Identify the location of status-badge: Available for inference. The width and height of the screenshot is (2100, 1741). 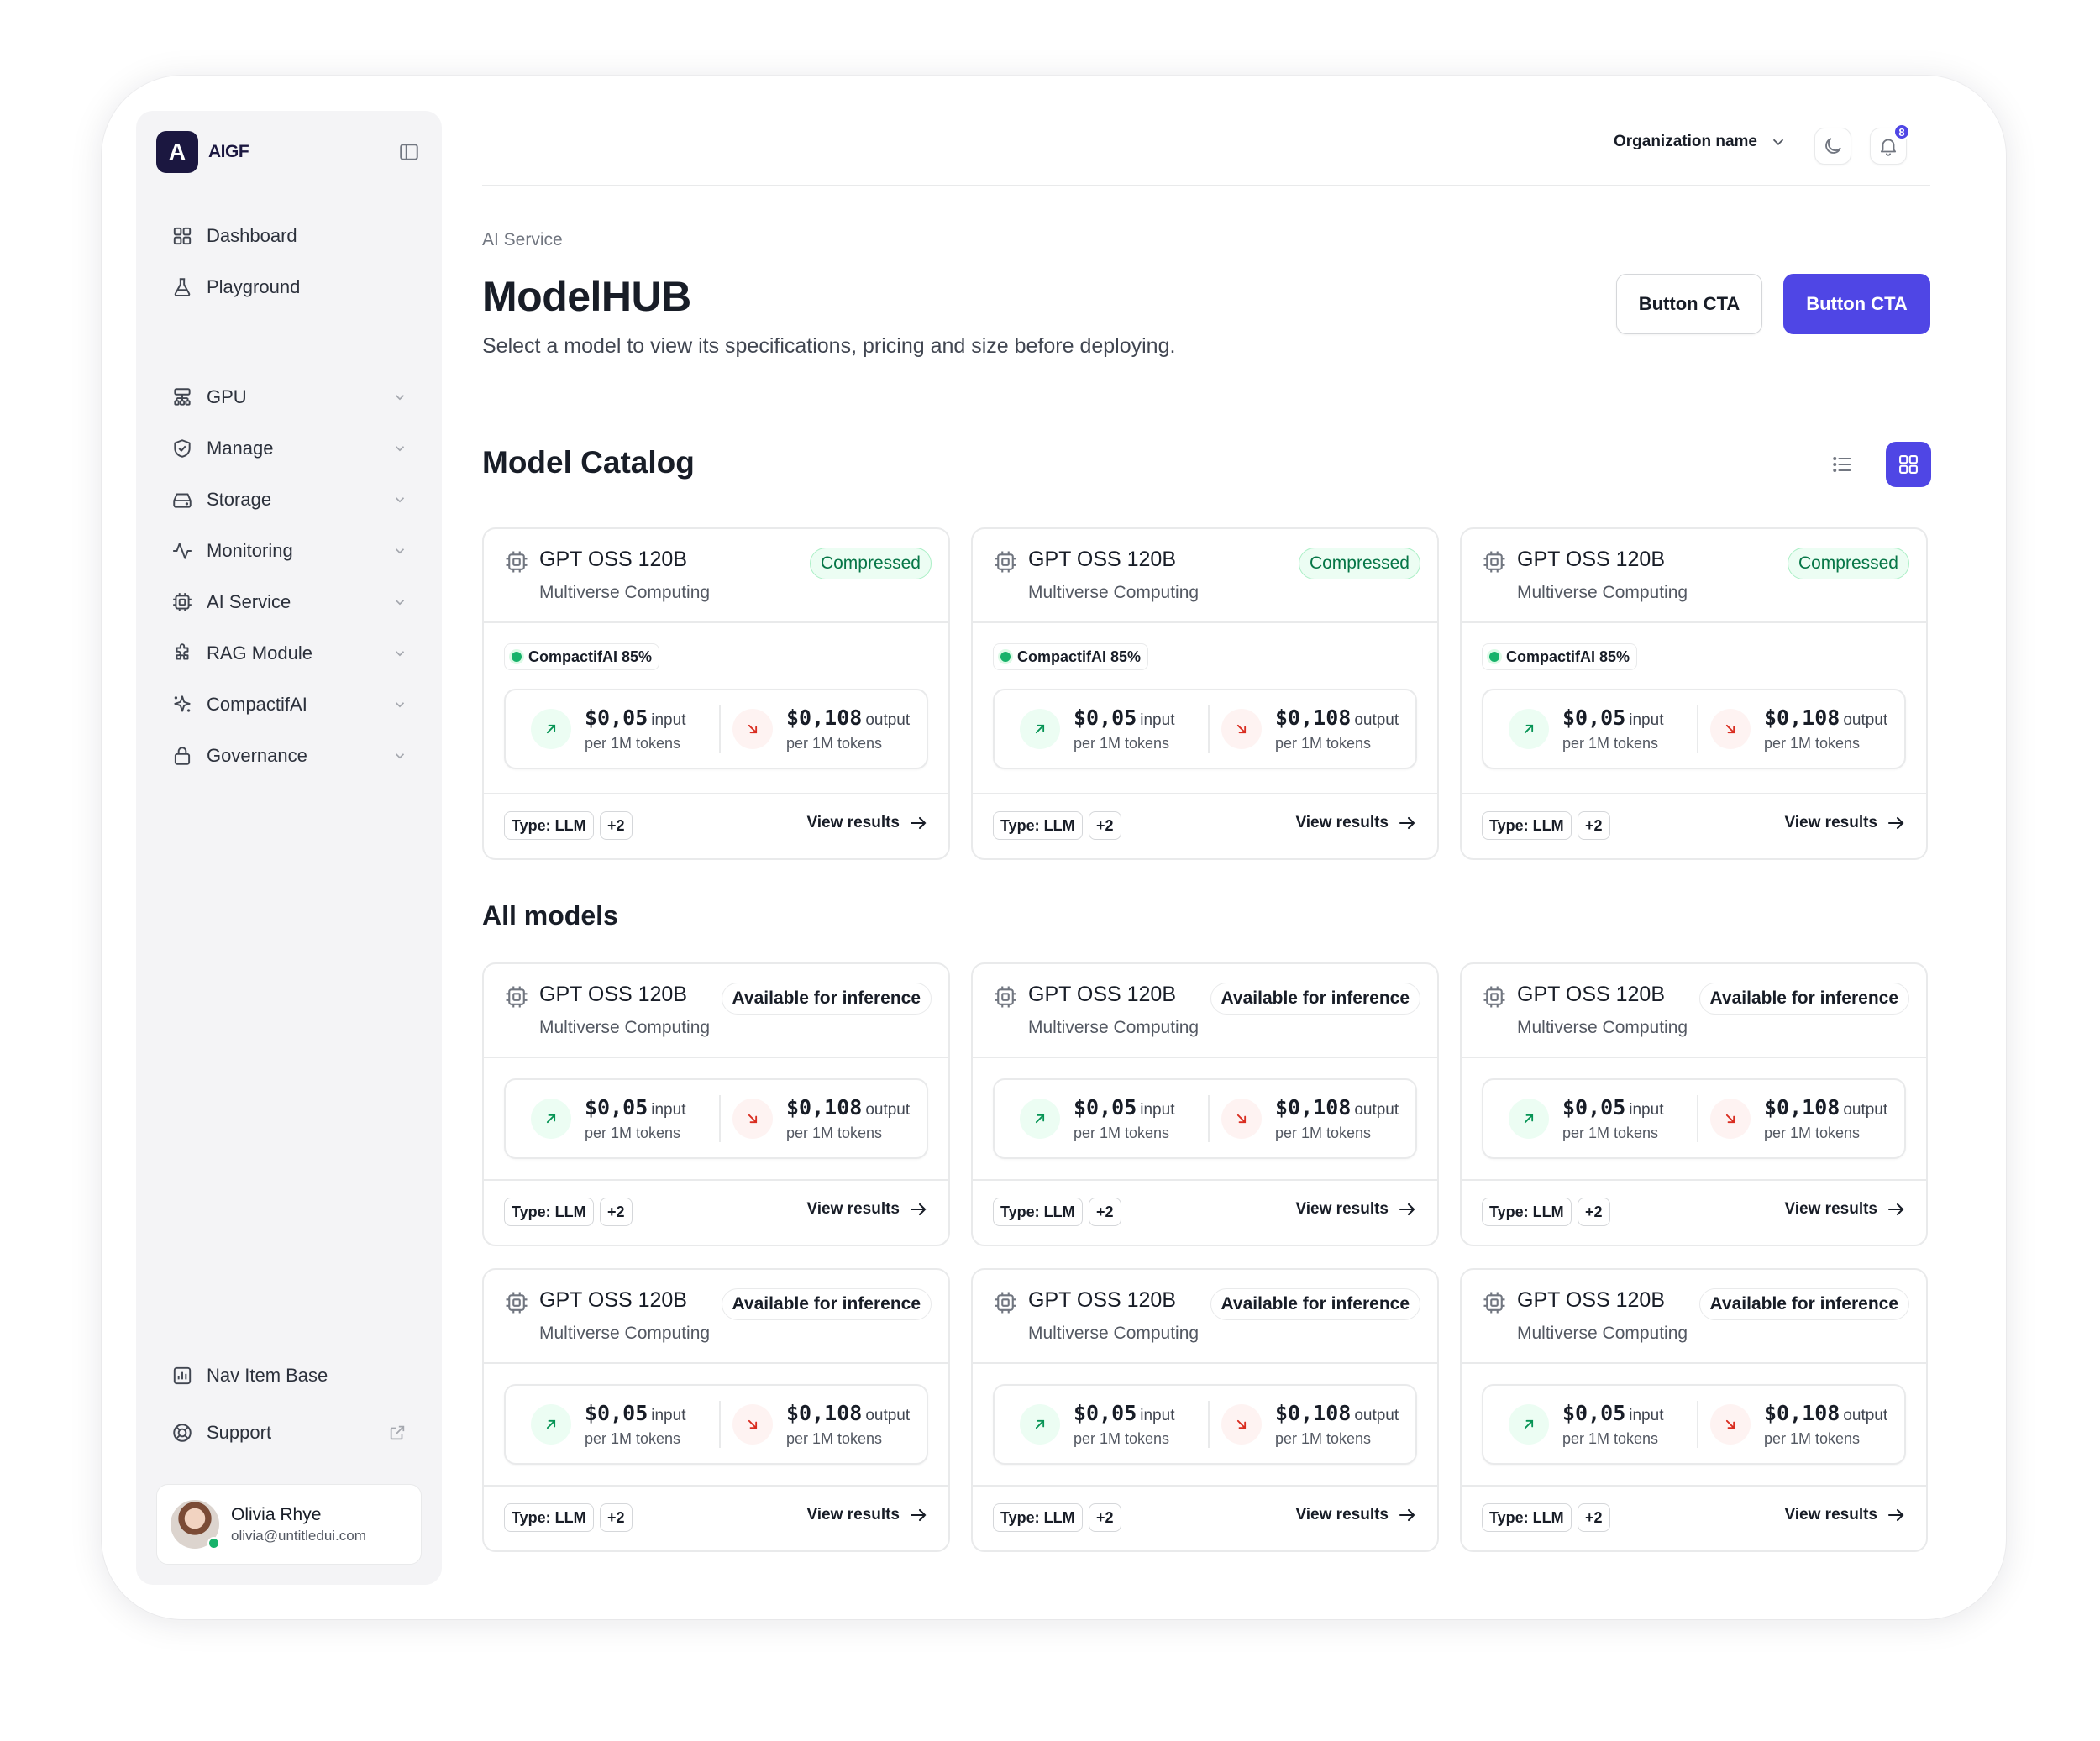
(1315, 999).